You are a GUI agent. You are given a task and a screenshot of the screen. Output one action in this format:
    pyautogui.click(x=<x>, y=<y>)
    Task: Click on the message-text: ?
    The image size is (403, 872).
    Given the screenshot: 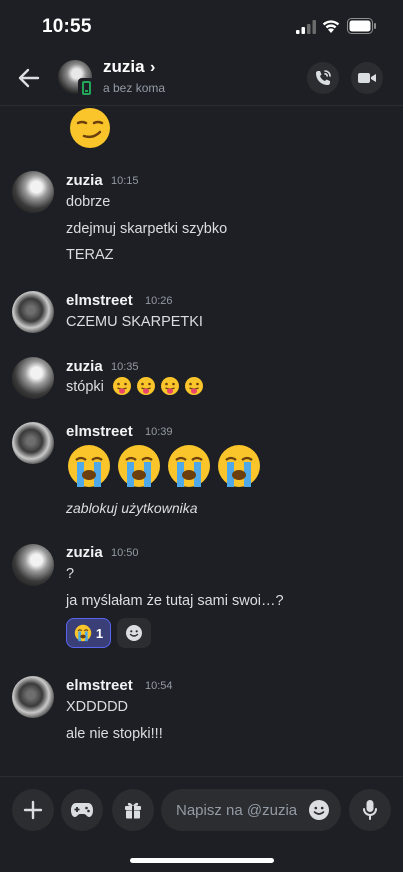 What is the action you would take?
    pyautogui.click(x=70, y=574)
    